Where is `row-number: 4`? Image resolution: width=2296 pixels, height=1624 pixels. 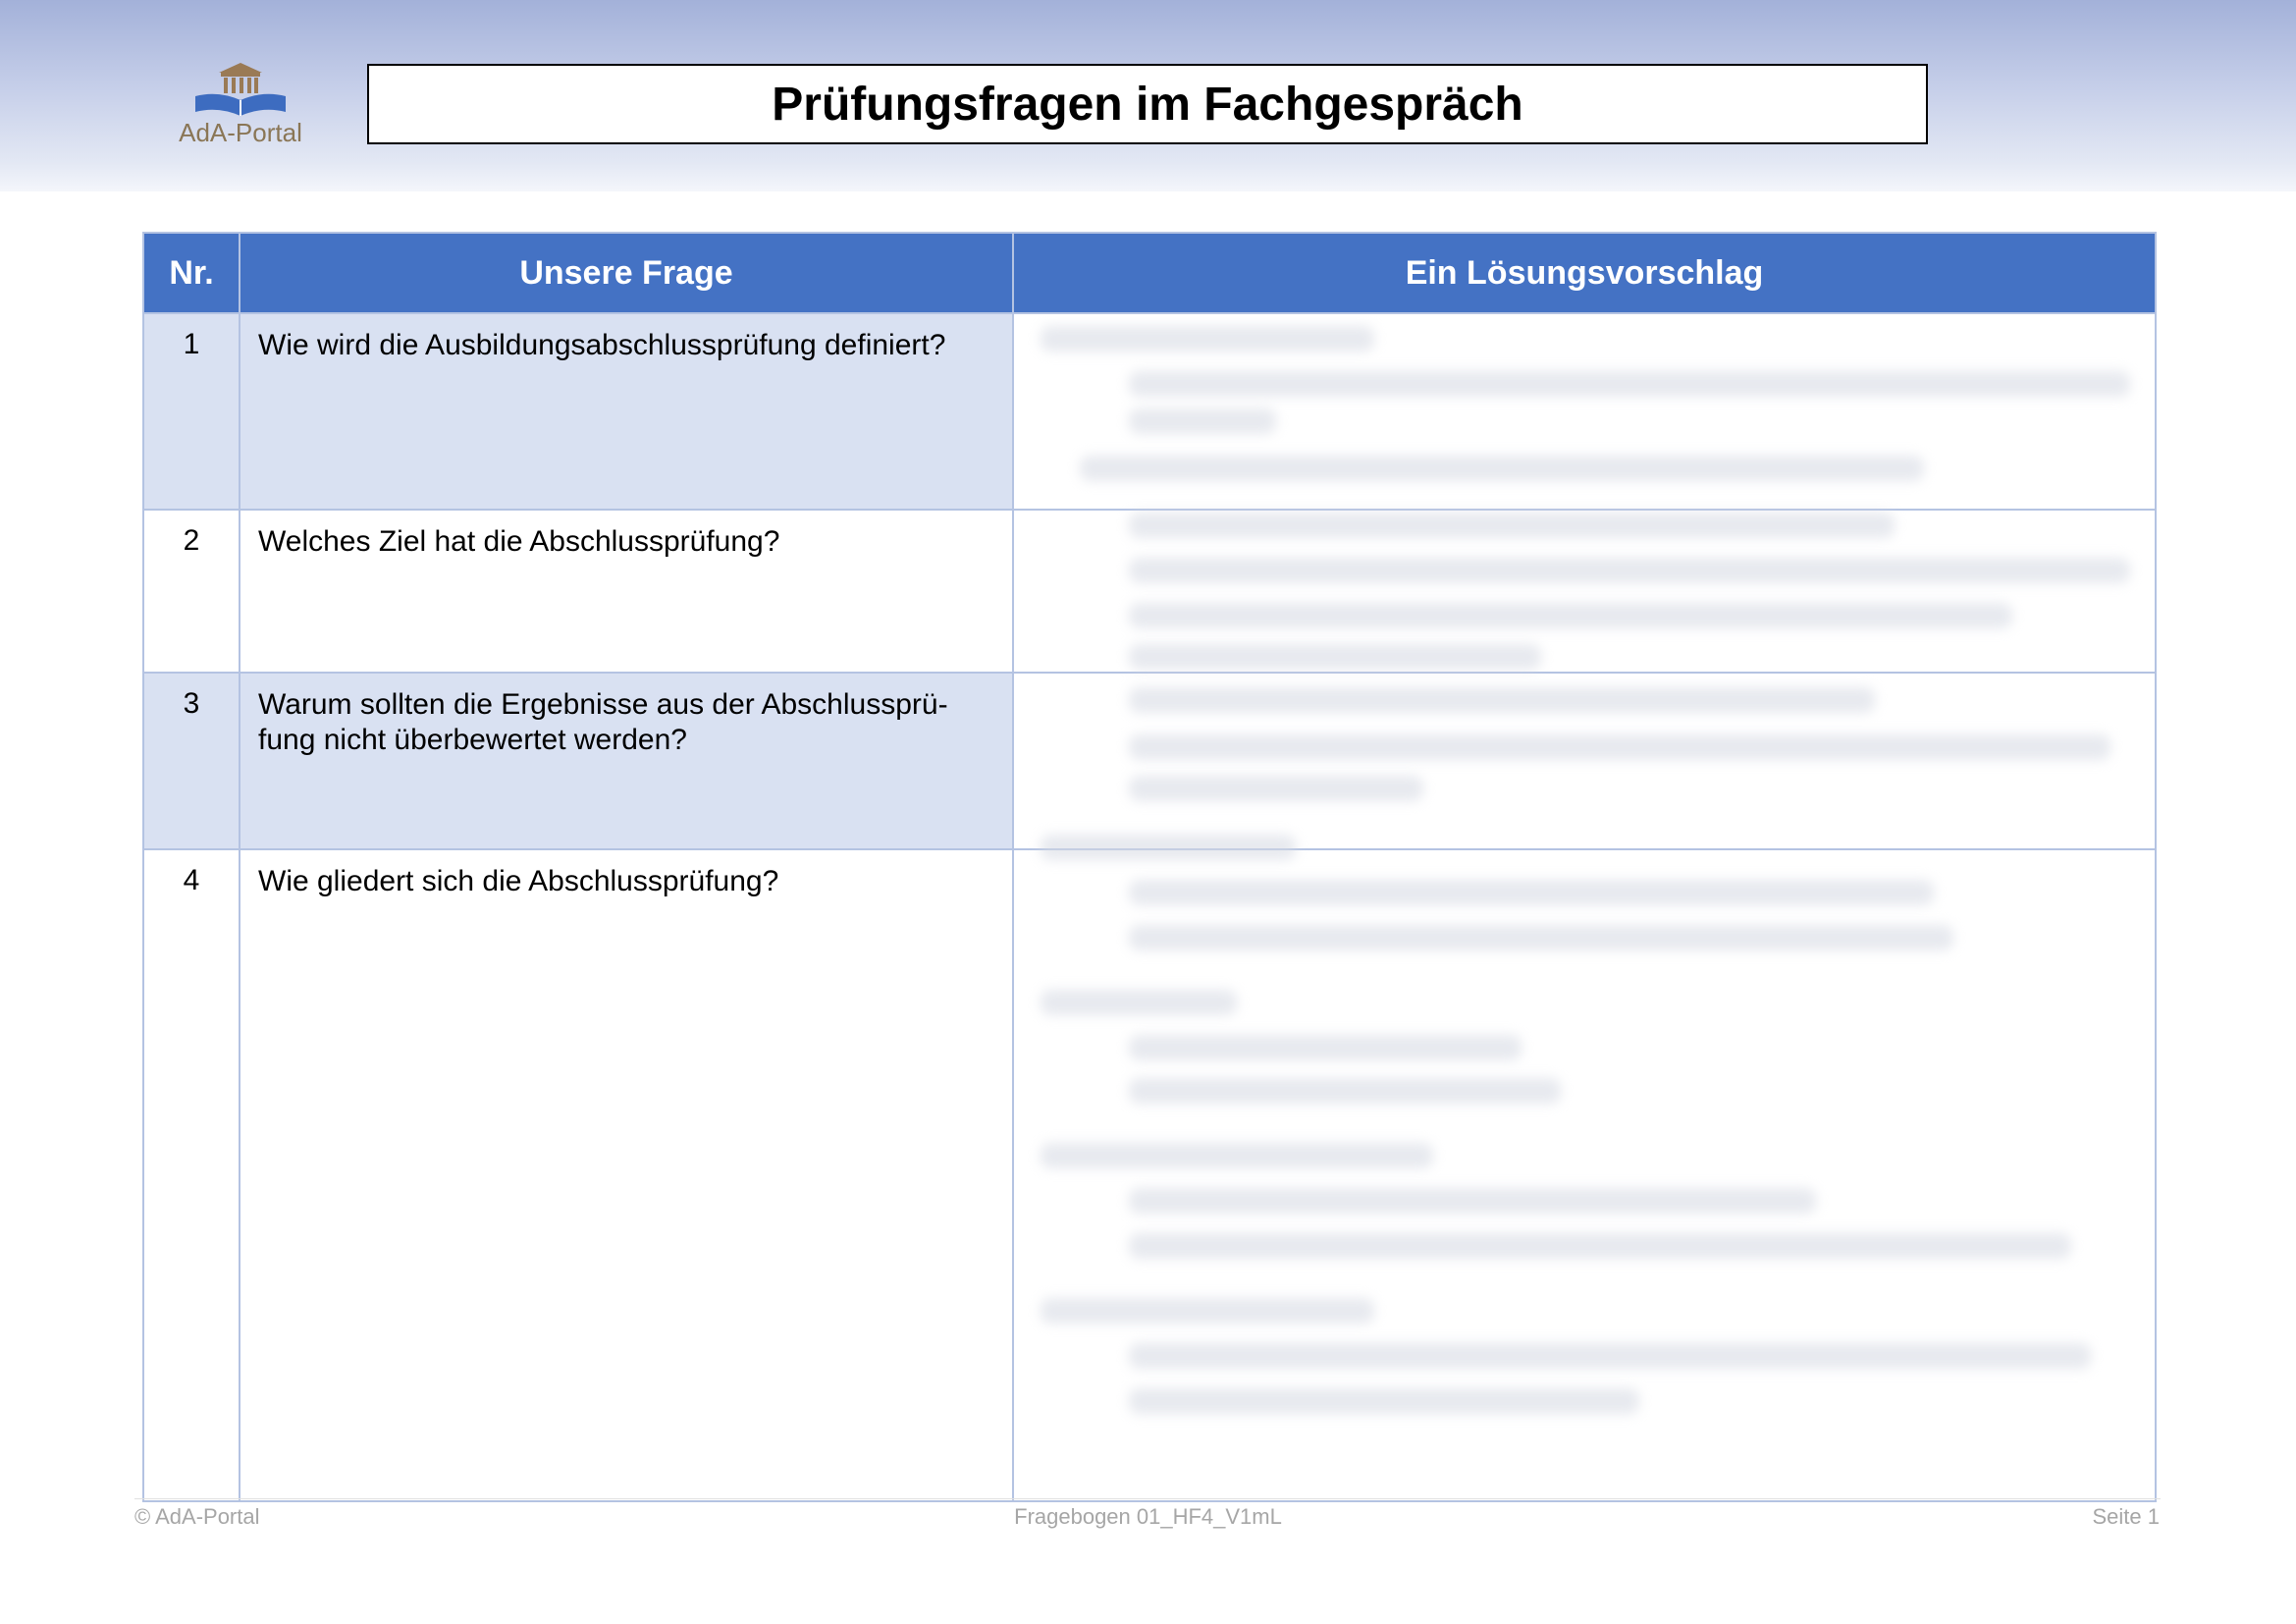 row-number: 4 is located at coordinates (191, 1175).